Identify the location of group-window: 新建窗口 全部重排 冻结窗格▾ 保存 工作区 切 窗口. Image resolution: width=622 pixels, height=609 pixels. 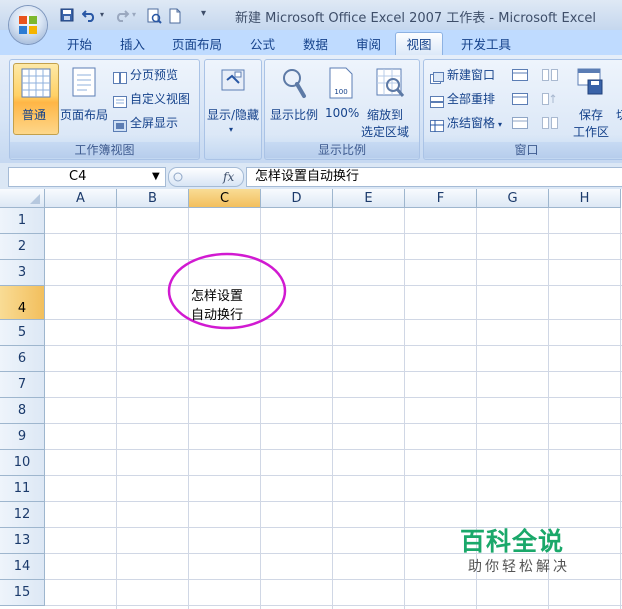
(522, 109).